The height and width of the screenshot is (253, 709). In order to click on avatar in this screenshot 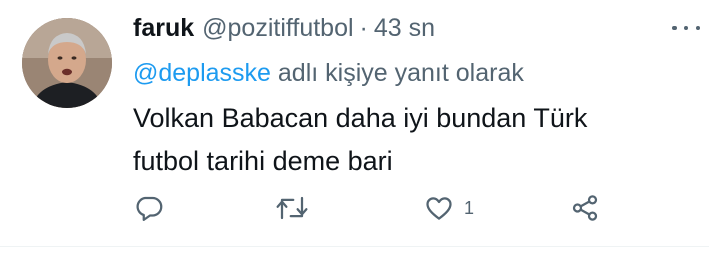, I will do `click(67, 63)`.